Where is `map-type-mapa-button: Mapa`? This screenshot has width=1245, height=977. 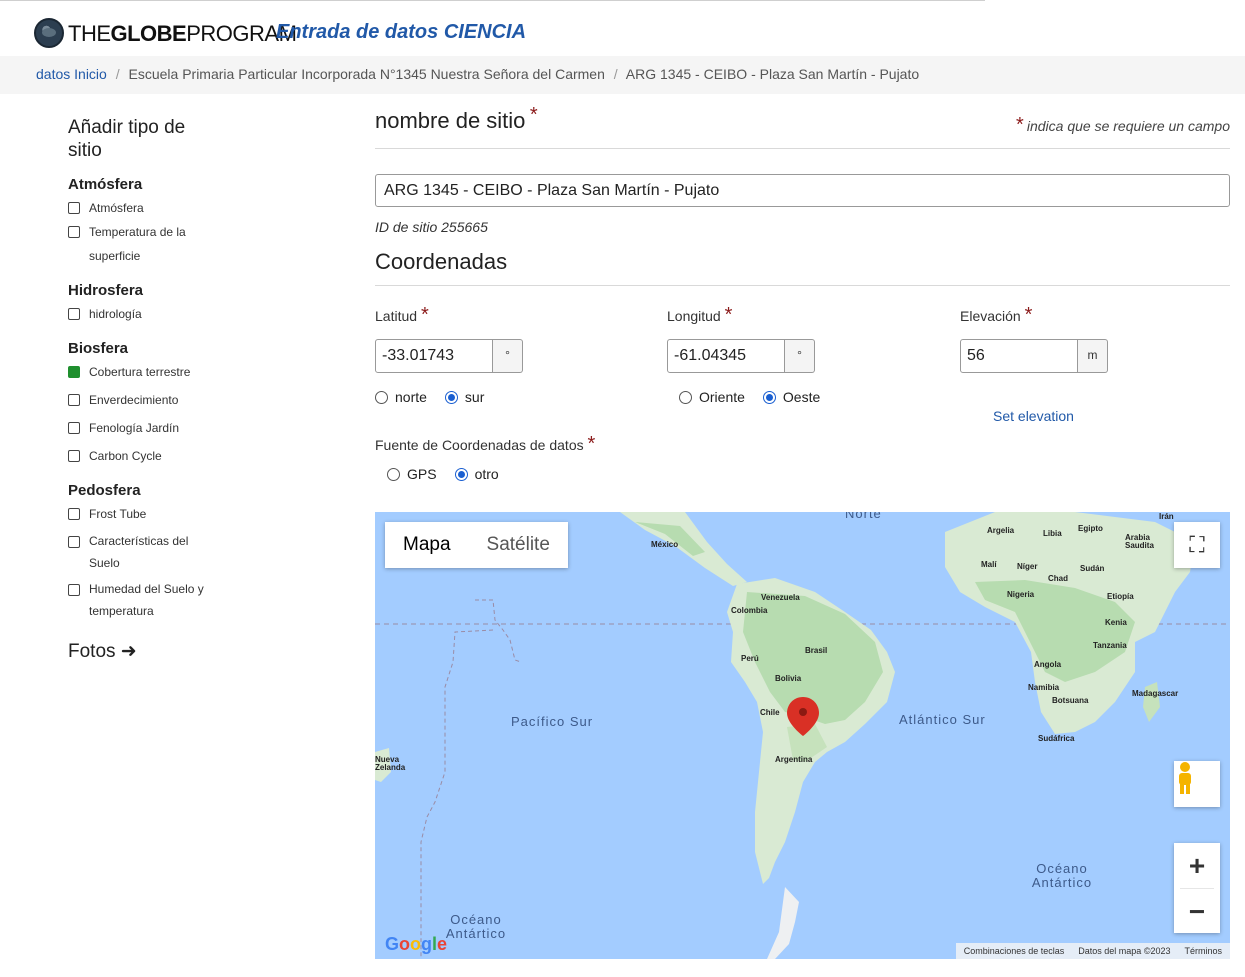
map-type-mapa-button: Mapa is located at coordinates (427, 545).